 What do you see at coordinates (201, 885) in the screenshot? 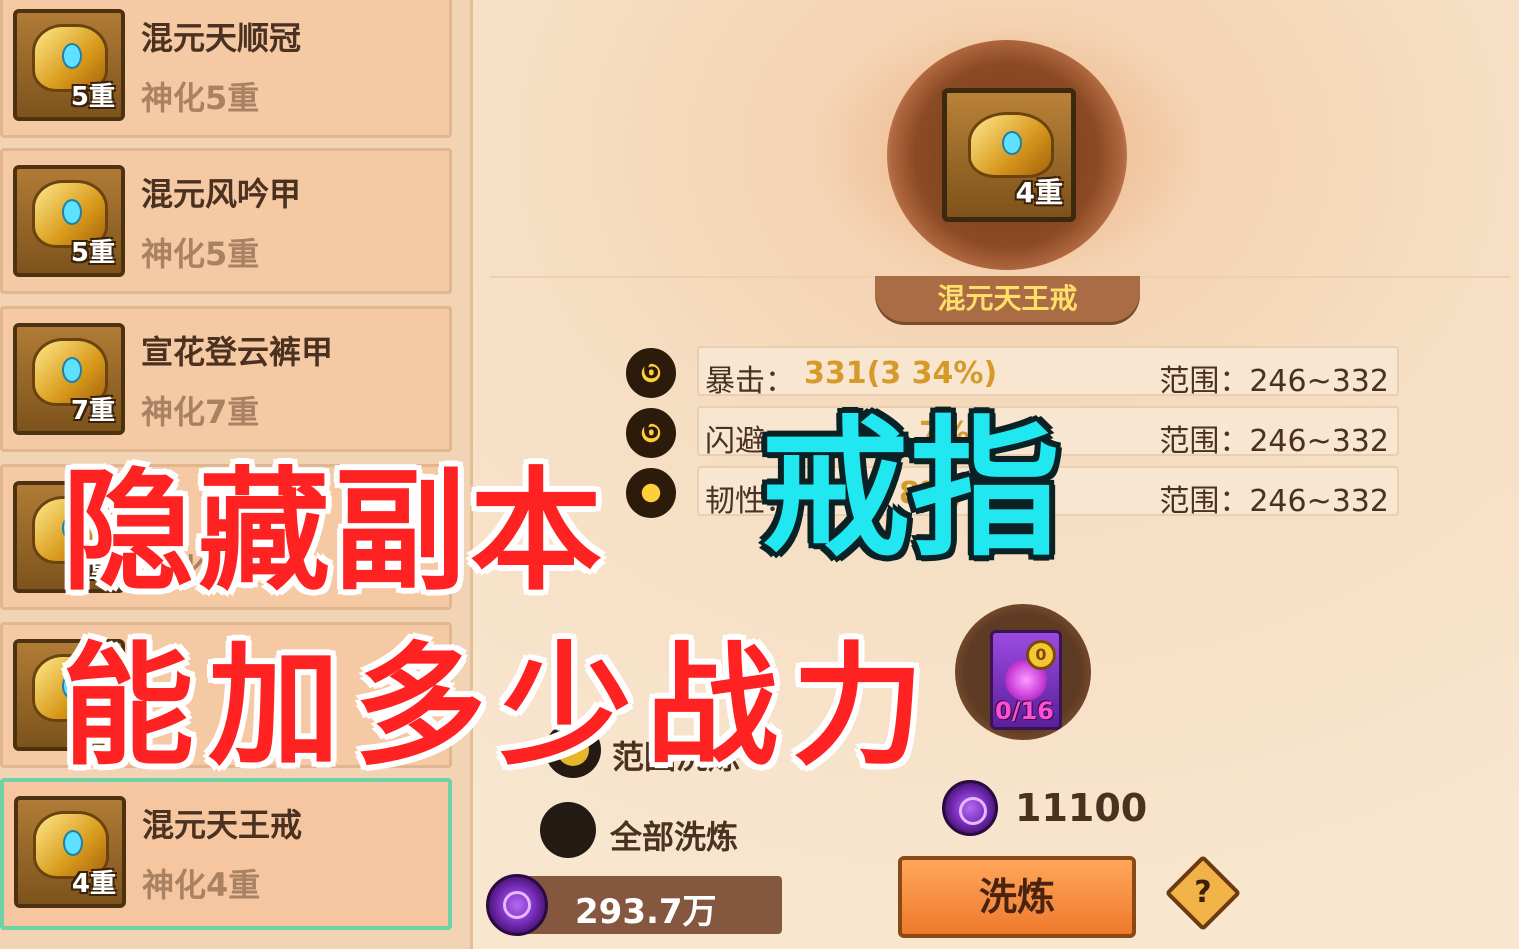
I see `item-sub: 神化4重` at bounding box center [201, 885].